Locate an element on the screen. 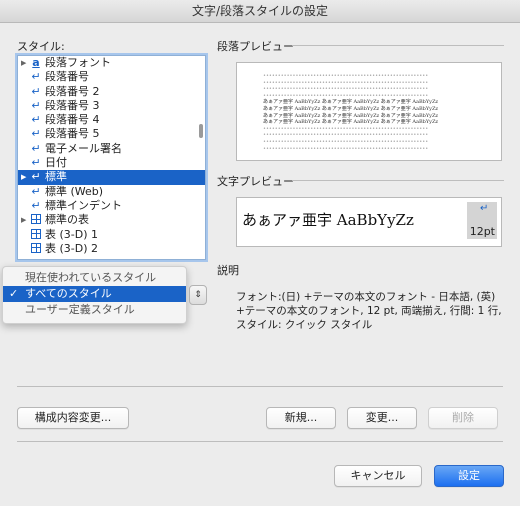 This screenshot has width=520, height=506. style-name: 段落番号 is located at coordinates (67, 77).